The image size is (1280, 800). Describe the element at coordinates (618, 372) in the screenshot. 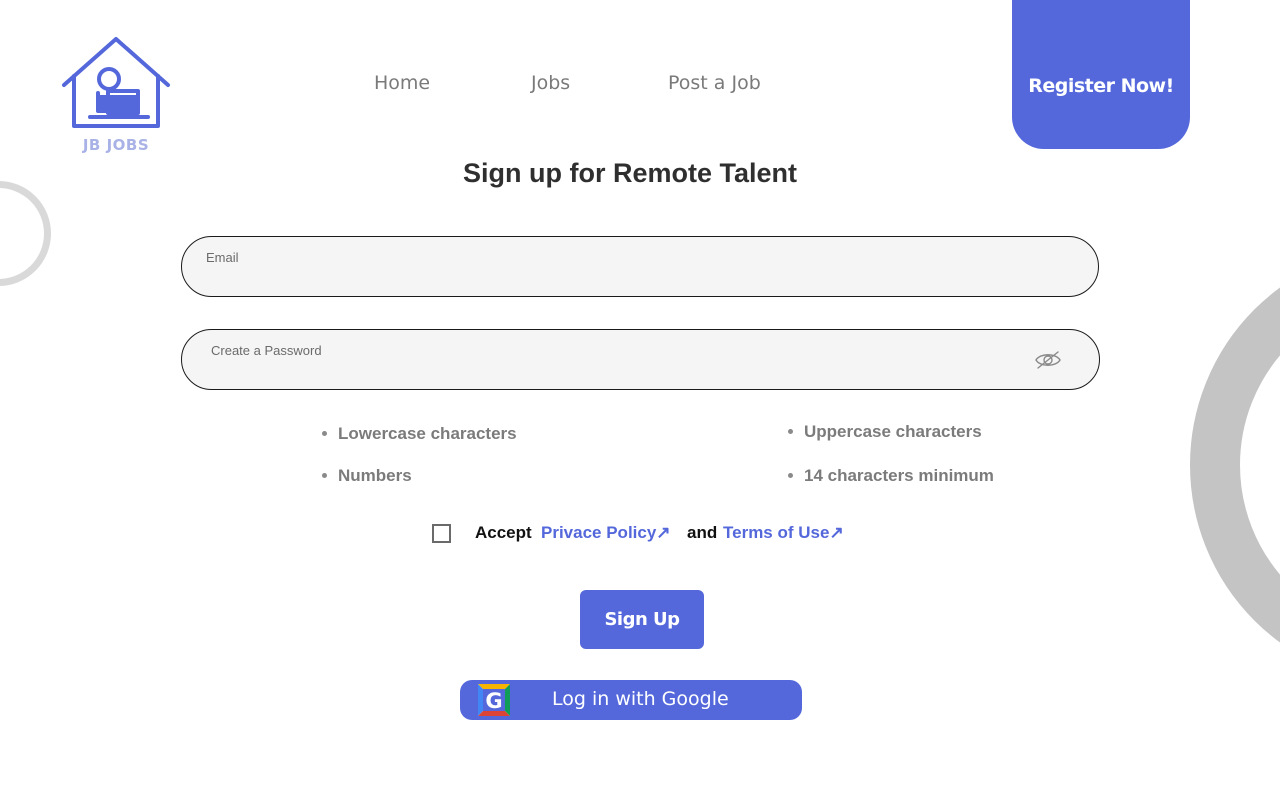

I see `password-input` at that location.